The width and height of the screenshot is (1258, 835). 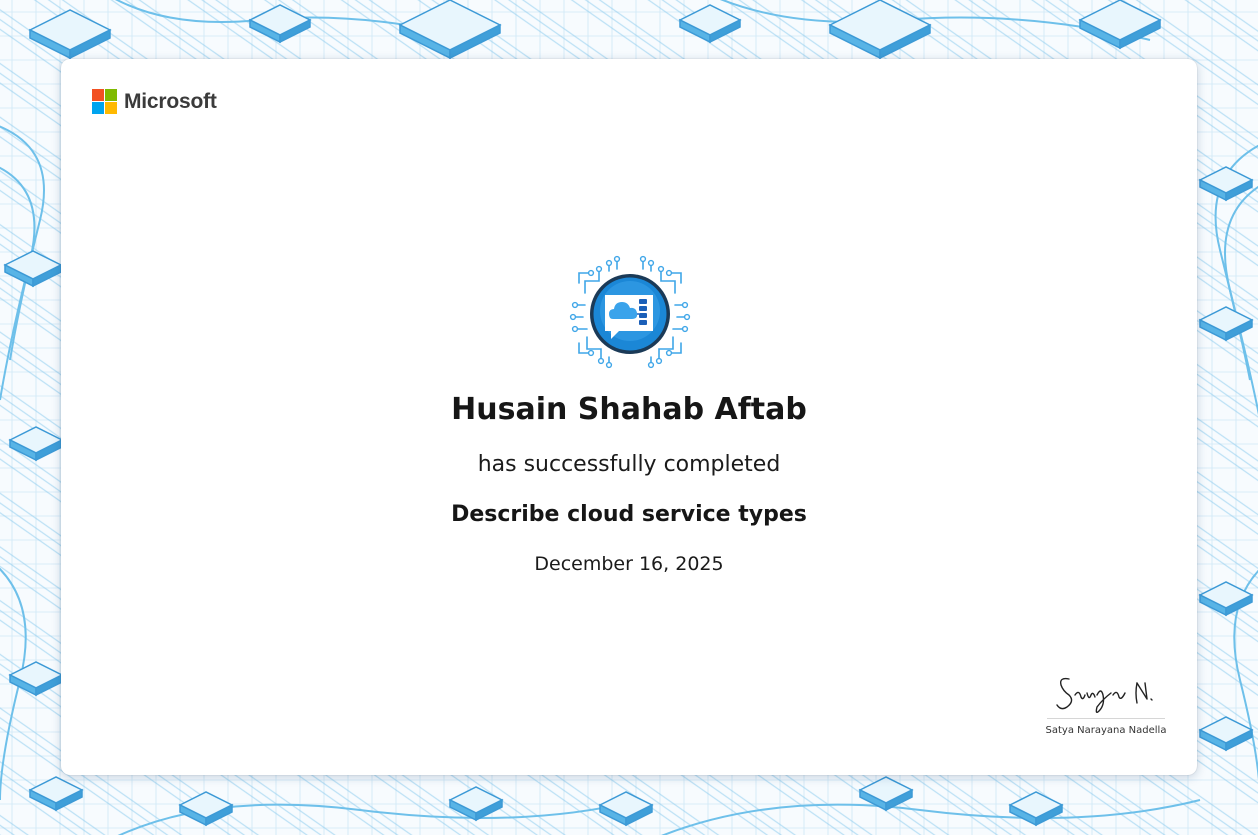 I want to click on completion-statement: has successfully completed, so click(x=629, y=464).